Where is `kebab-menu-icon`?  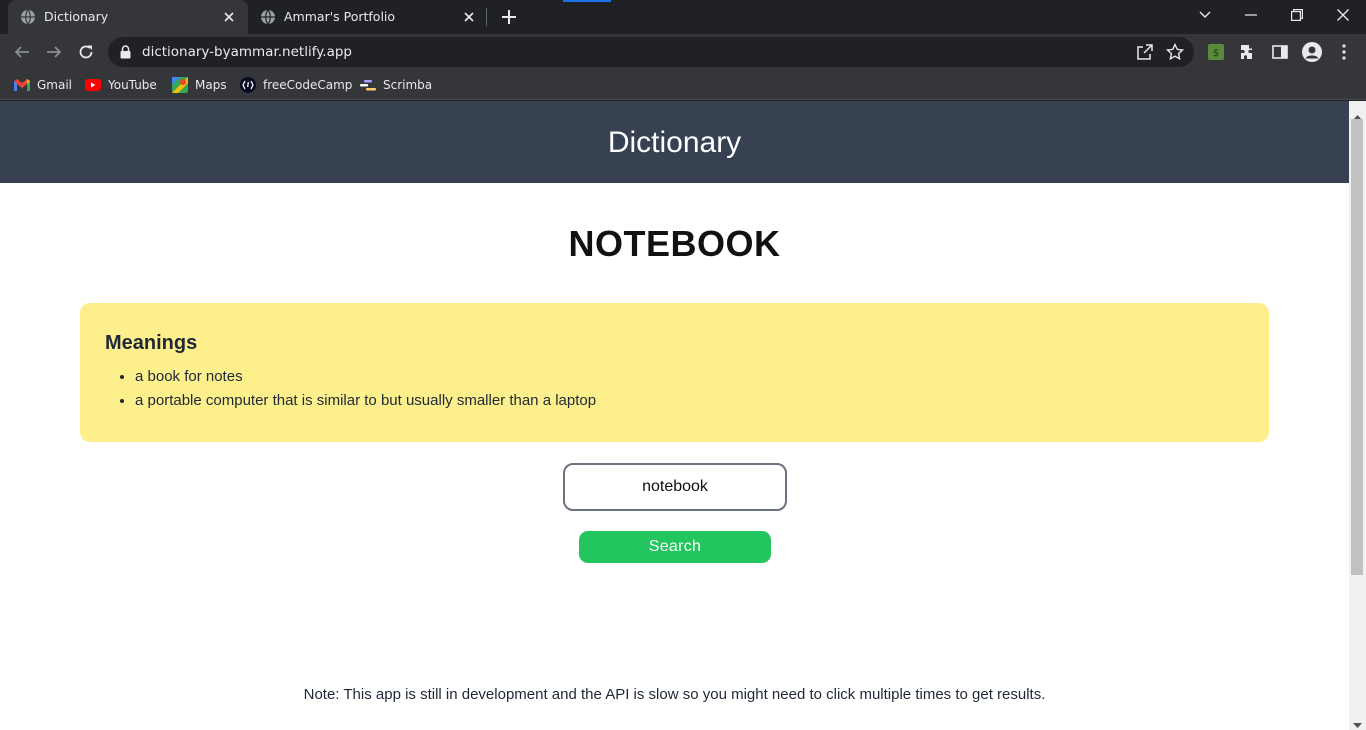 kebab-menu-icon is located at coordinates (1344, 52).